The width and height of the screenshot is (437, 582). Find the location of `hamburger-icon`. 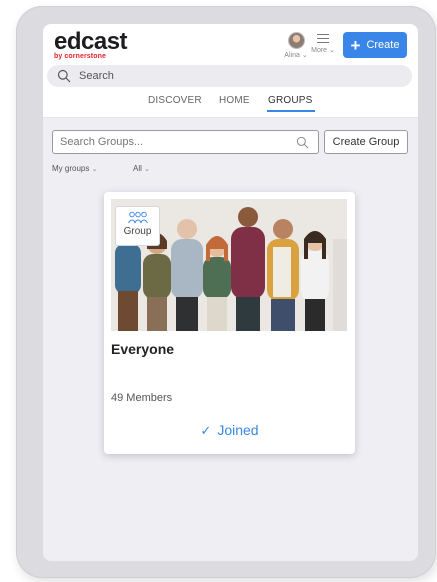

hamburger-icon is located at coordinates (323, 38).